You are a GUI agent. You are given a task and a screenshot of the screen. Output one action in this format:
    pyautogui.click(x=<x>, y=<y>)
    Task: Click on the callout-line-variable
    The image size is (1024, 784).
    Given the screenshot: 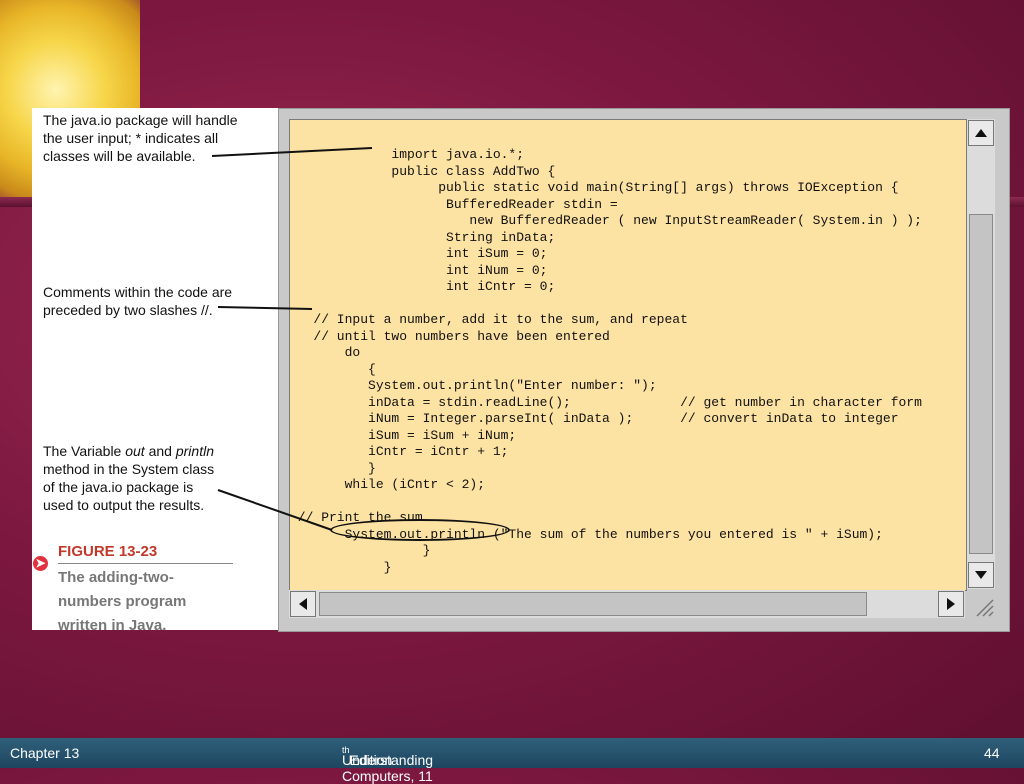 What is the action you would take?
    pyautogui.click(x=275, y=510)
    